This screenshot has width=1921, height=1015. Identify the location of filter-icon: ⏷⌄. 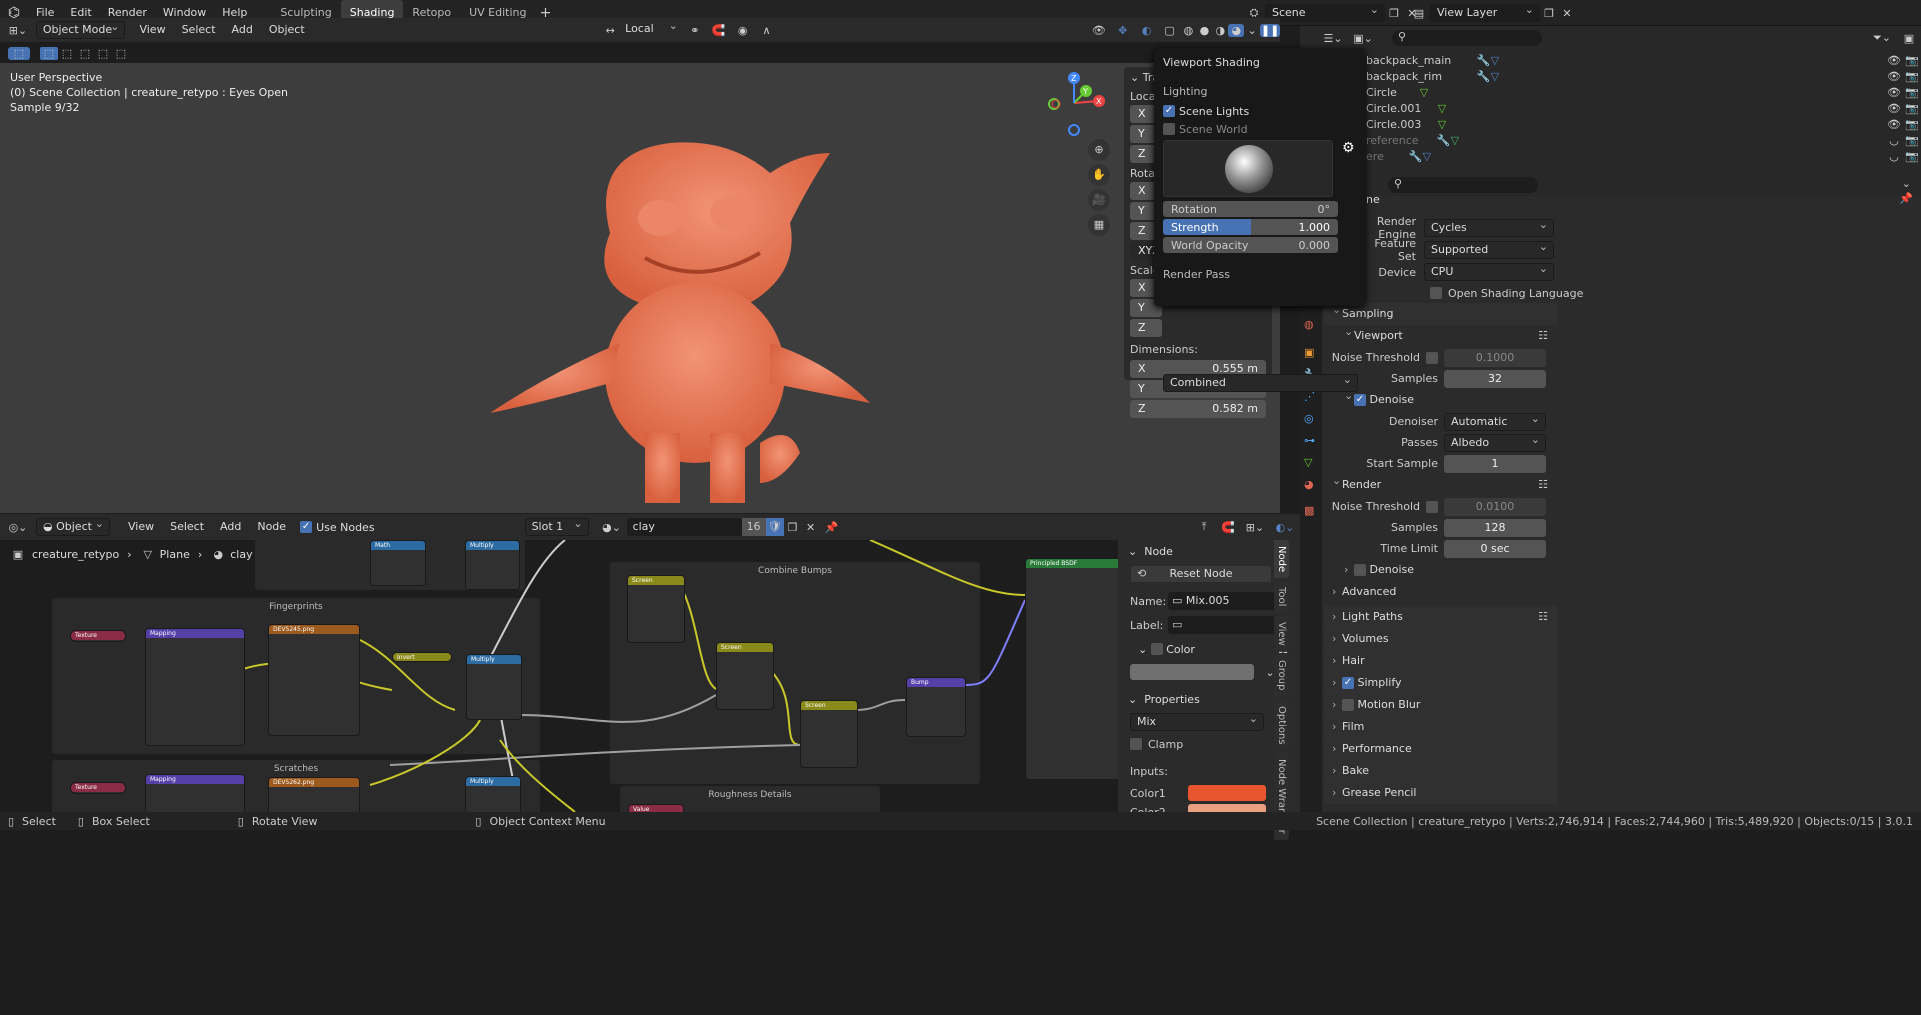
(1882, 38).